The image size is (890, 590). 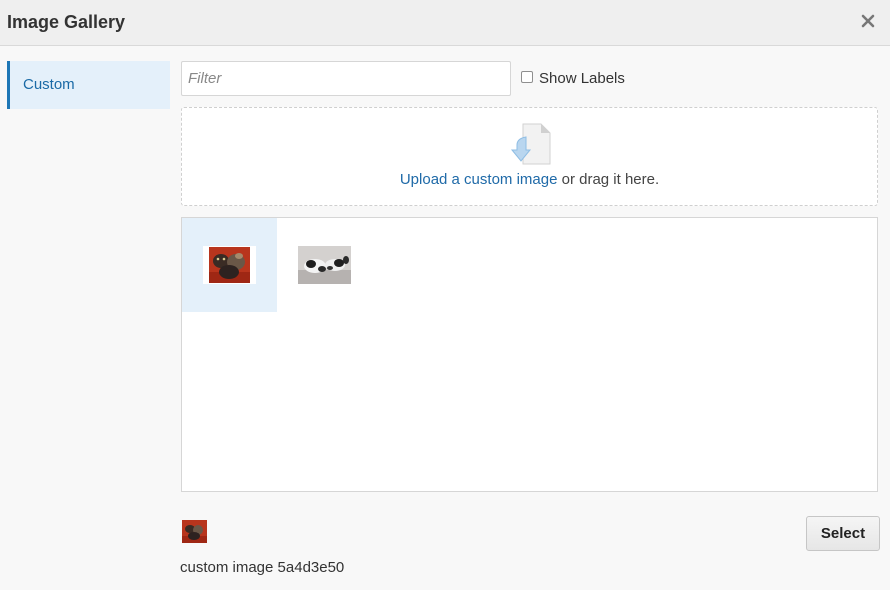 I want to click on show-labels-checkbox, so click(x=527, y=76).